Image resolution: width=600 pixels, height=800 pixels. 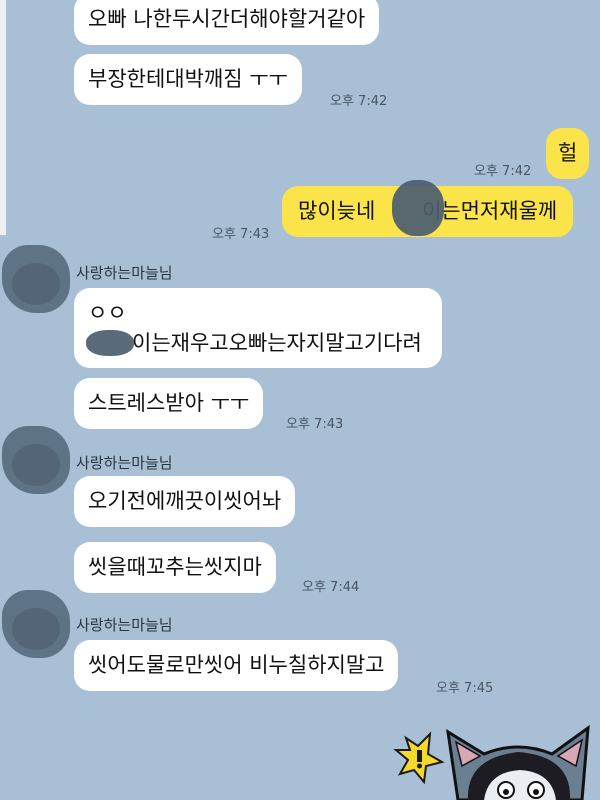 What do you see at coordinates (188, 79) in the screenshot?
I see `message-bubble: 부장한테대박깨짐 ㅜㅜ` at bounding box center [188, 79].